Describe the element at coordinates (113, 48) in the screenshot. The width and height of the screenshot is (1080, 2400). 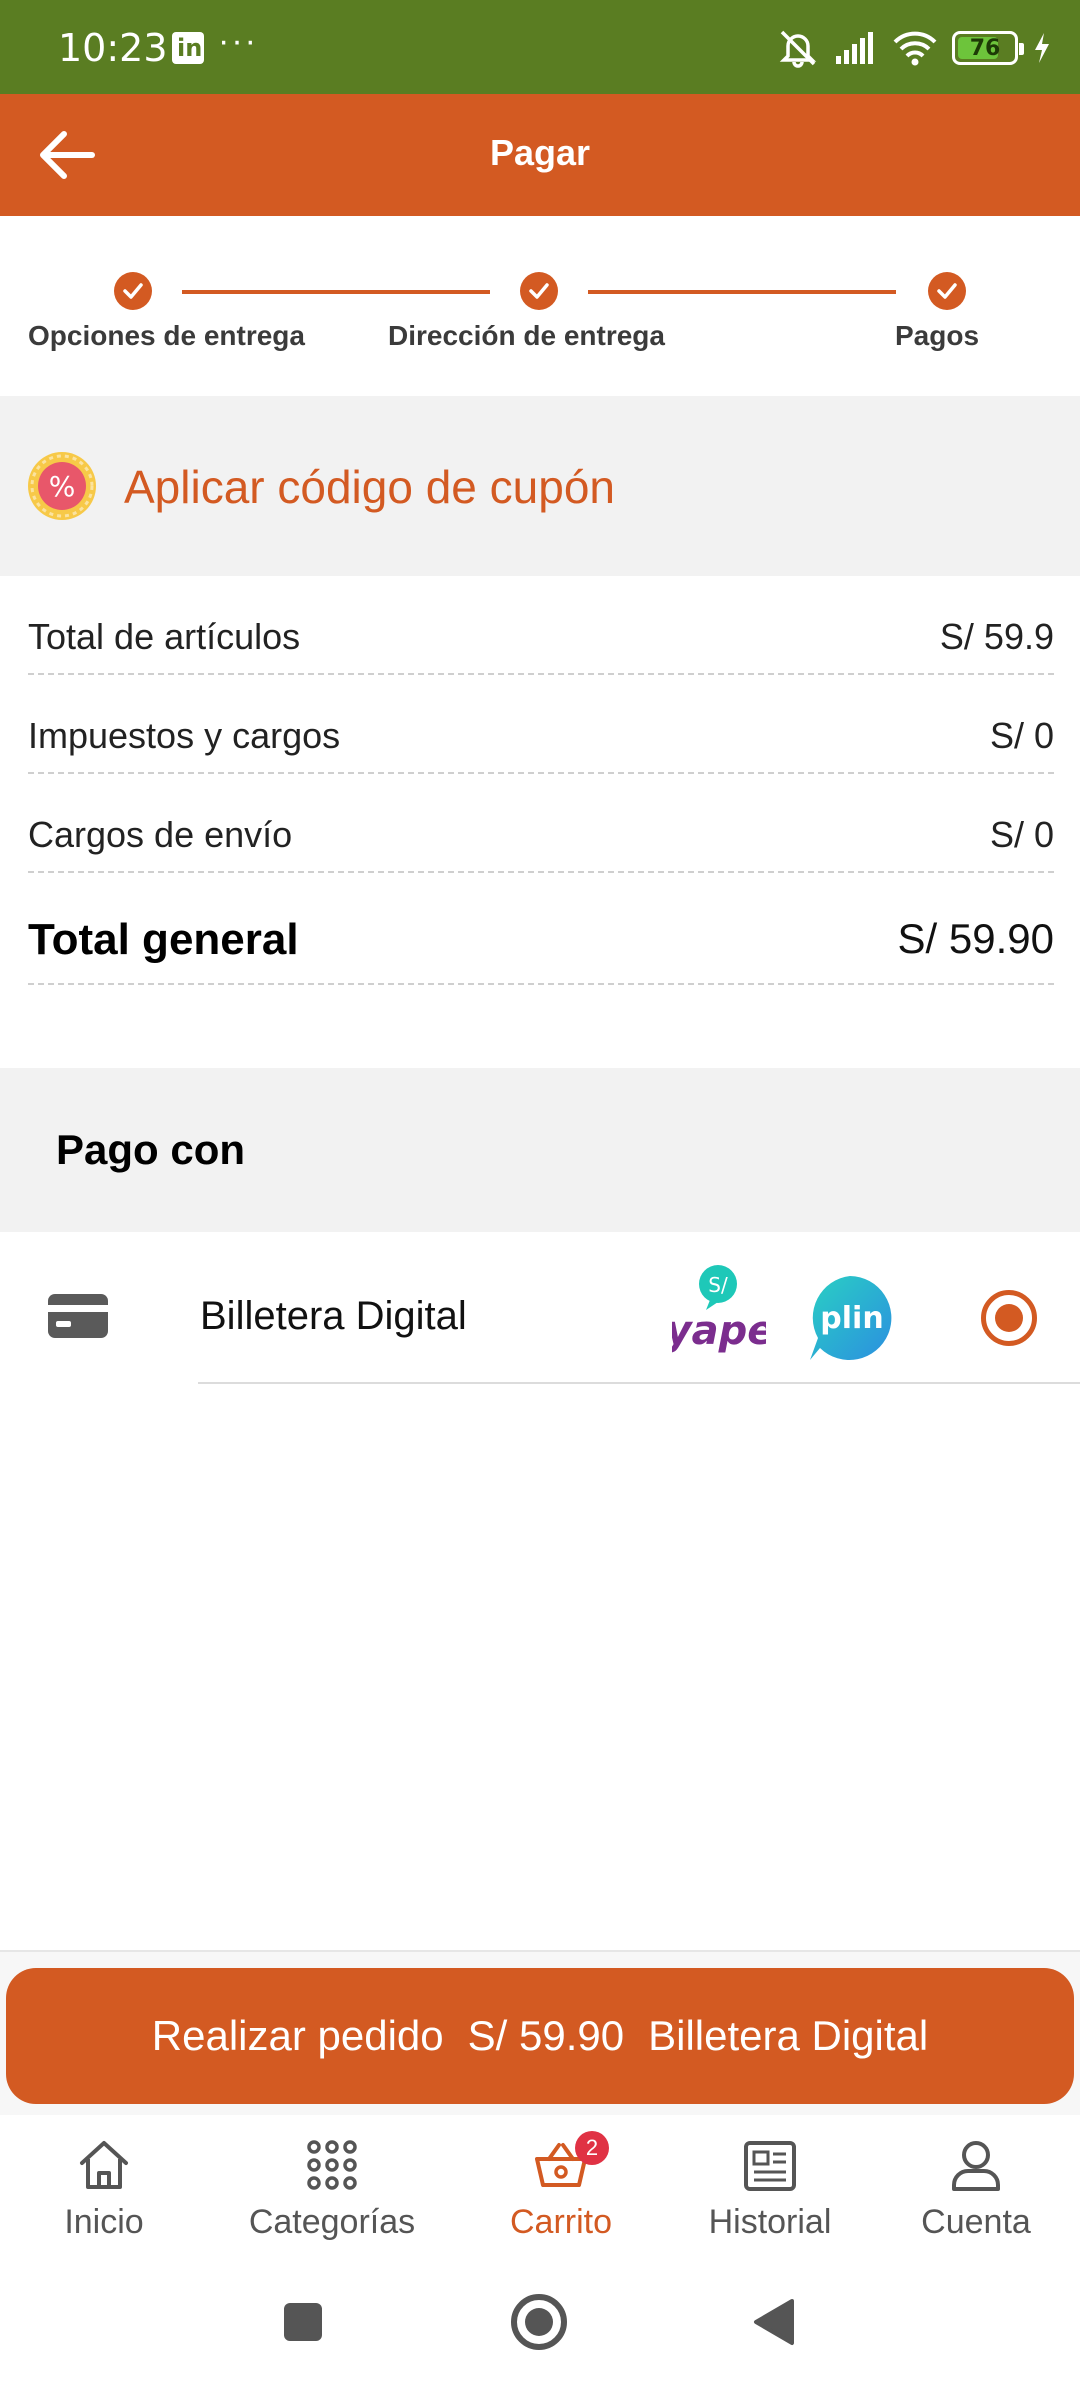
I see `status-time: 10:23` at that location.